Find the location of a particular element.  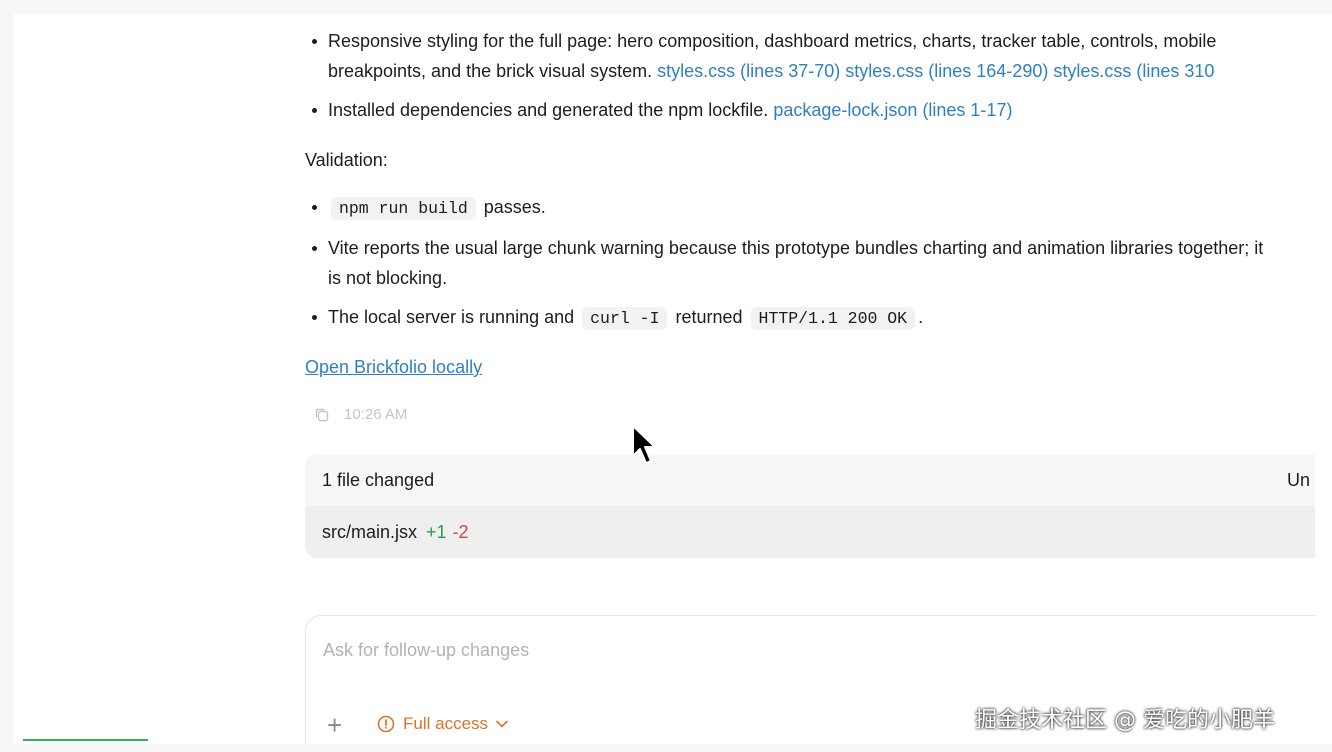

file-name: src/main.jsx is located at coordinates (370, 531).